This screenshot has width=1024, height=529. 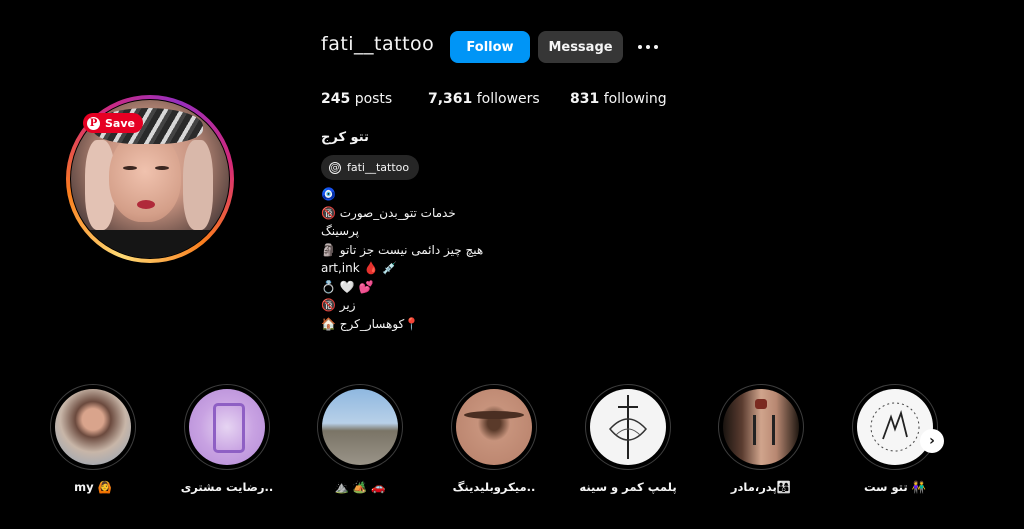 I want to click on phone-graphic, so click(x=229, y=428).